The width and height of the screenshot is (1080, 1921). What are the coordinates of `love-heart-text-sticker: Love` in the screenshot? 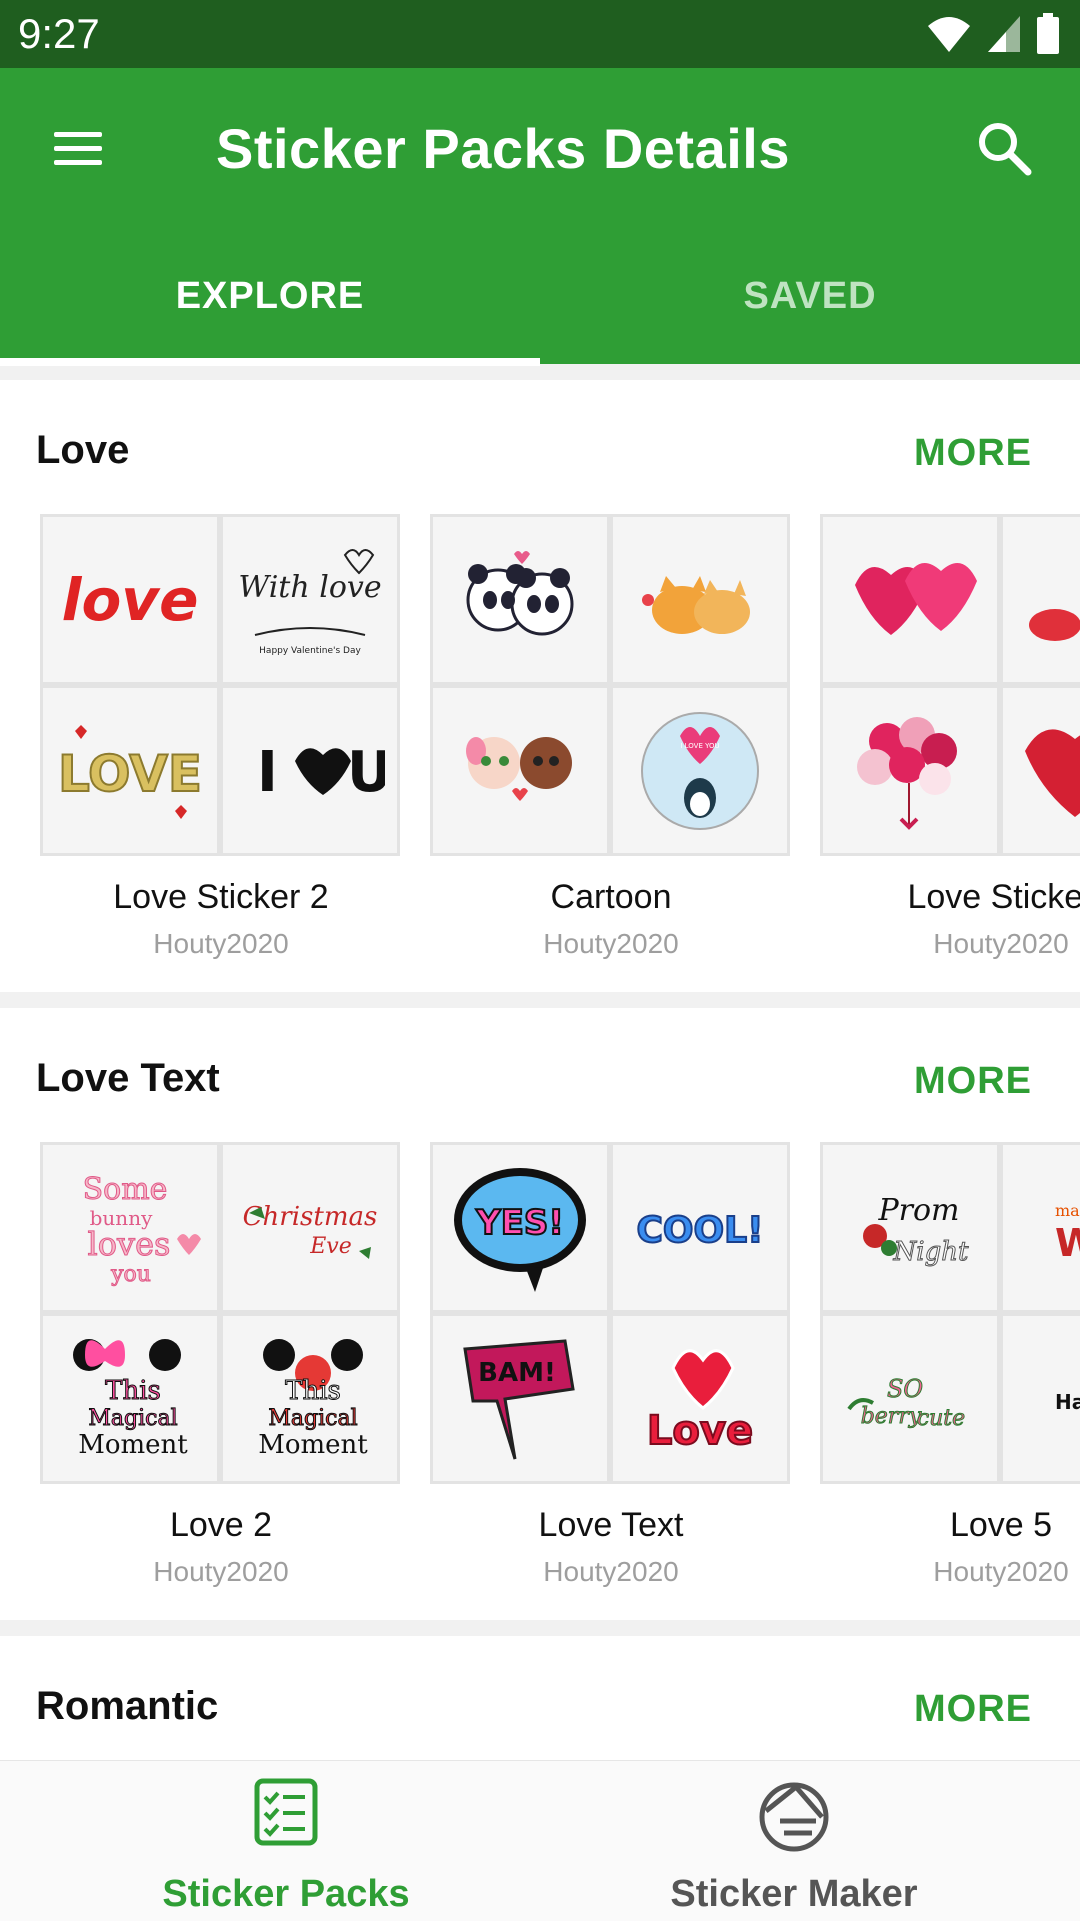 It's located at (700, 1398).